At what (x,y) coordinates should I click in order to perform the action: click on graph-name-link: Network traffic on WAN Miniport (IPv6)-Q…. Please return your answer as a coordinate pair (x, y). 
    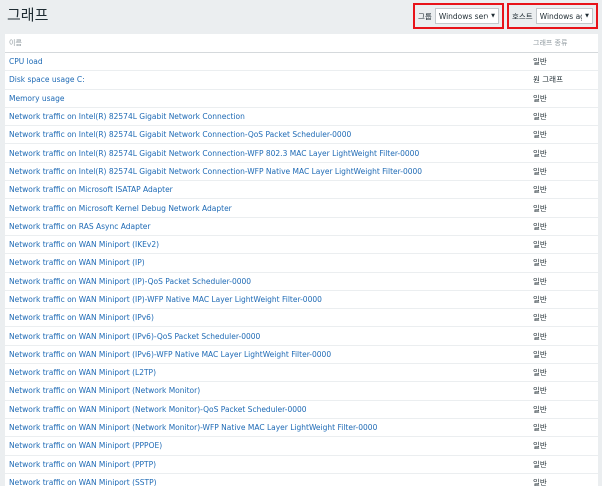
    Looking at the image, I should click on (268, 336).